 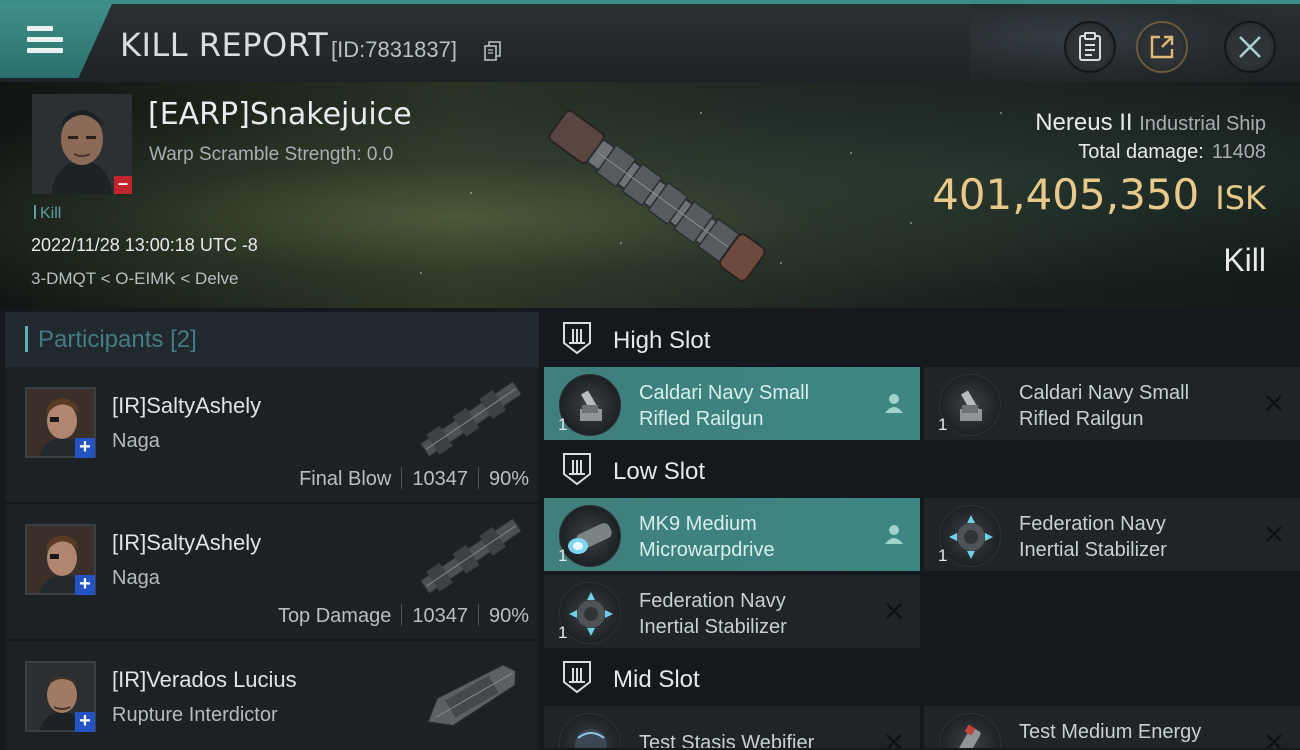 I want to click on menu-button, so click(x=56, y=41).